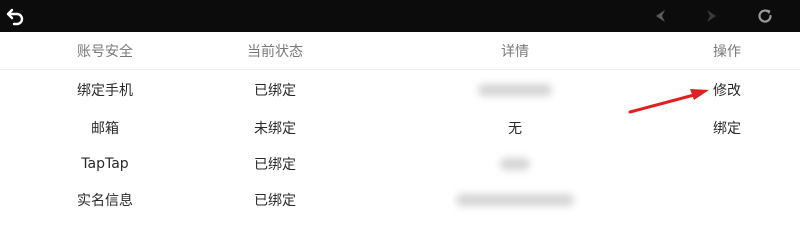 The height and width of the screenshot is (247, 800). I want to click on row-item: 邮箱, so click(105, 129).